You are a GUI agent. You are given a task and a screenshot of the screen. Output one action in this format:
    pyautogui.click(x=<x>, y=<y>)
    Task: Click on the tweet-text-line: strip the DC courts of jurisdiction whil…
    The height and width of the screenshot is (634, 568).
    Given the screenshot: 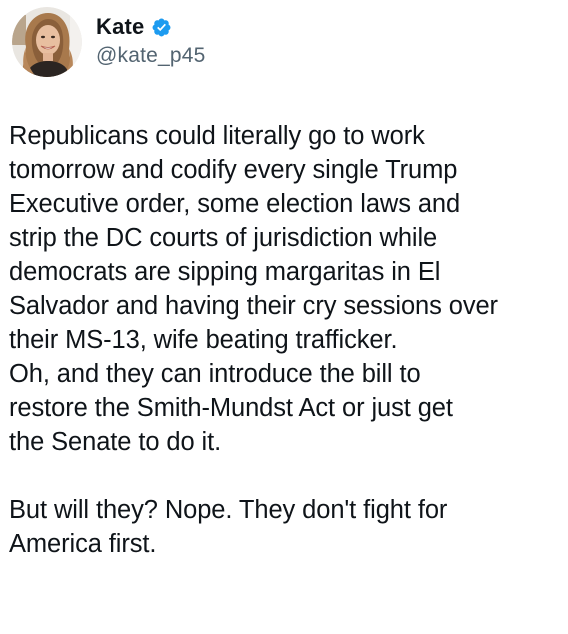 What is the action you would take?
    pyautogui.click(x=223, y=238)
    